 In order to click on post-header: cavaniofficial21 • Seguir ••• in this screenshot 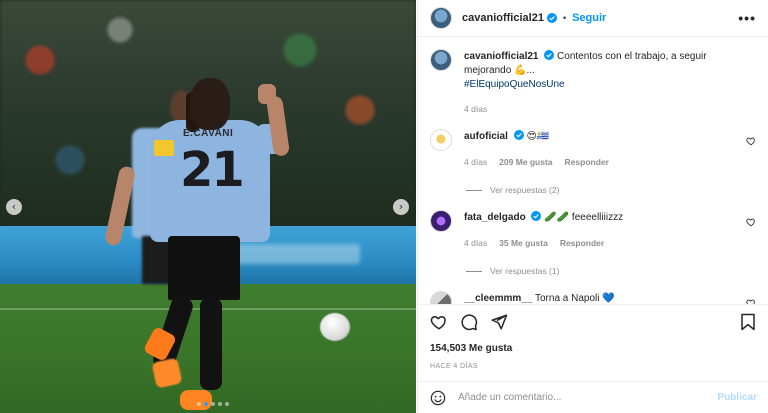, I will do `click(593, 18)`.